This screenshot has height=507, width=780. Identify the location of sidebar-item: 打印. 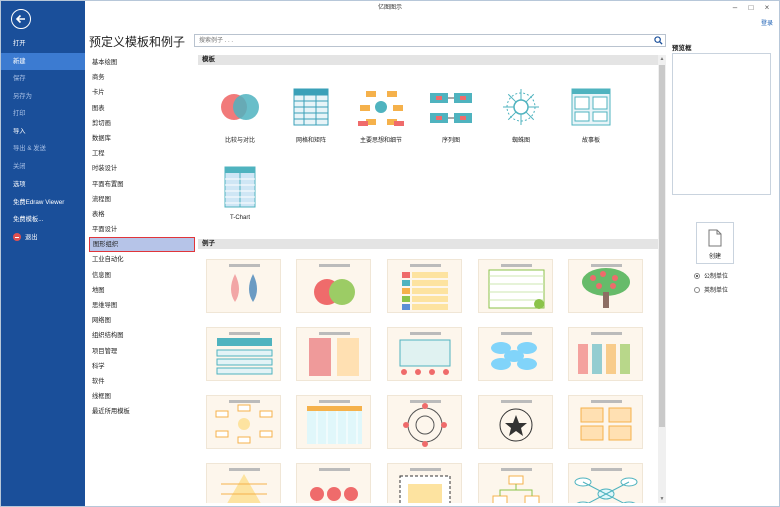
(43, 114).